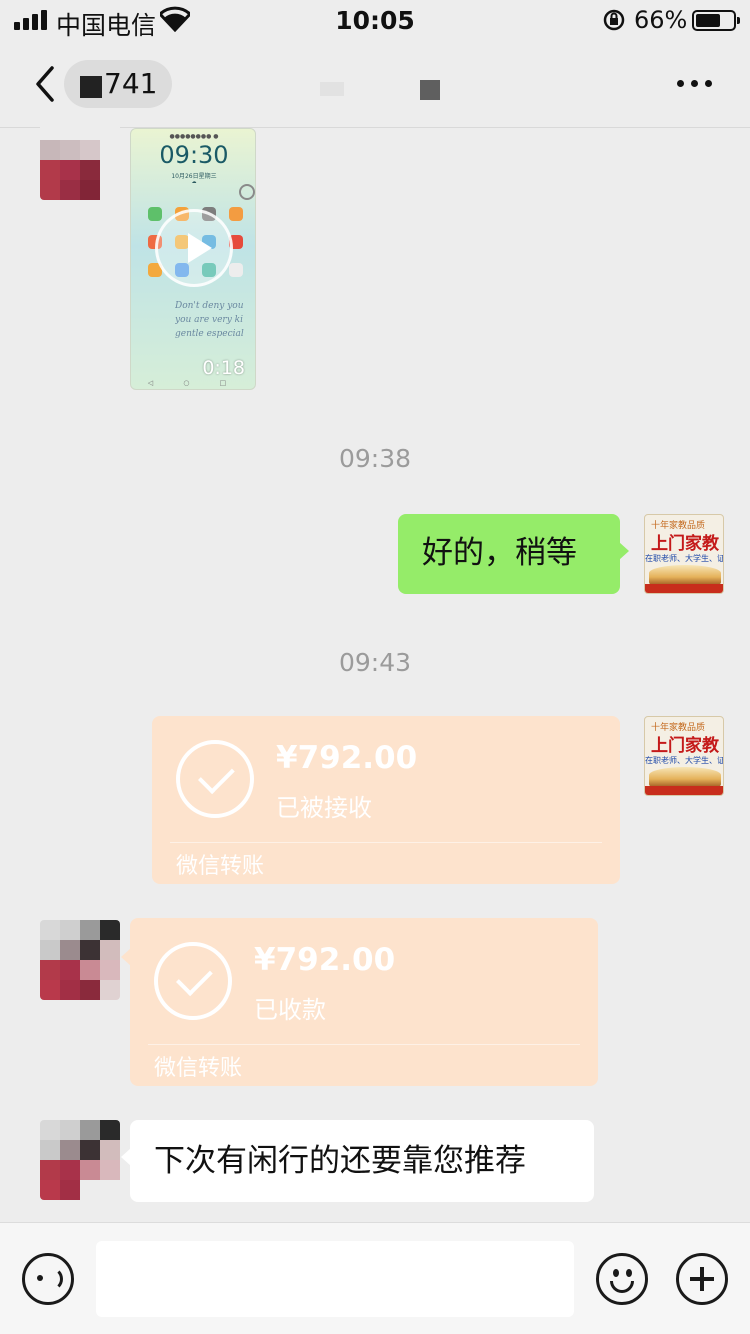 The height and width of the screenshot is (1334, 750). Describe the element at coordinates (708, 20) in the screenshot. I see `battery-fill` at that location.